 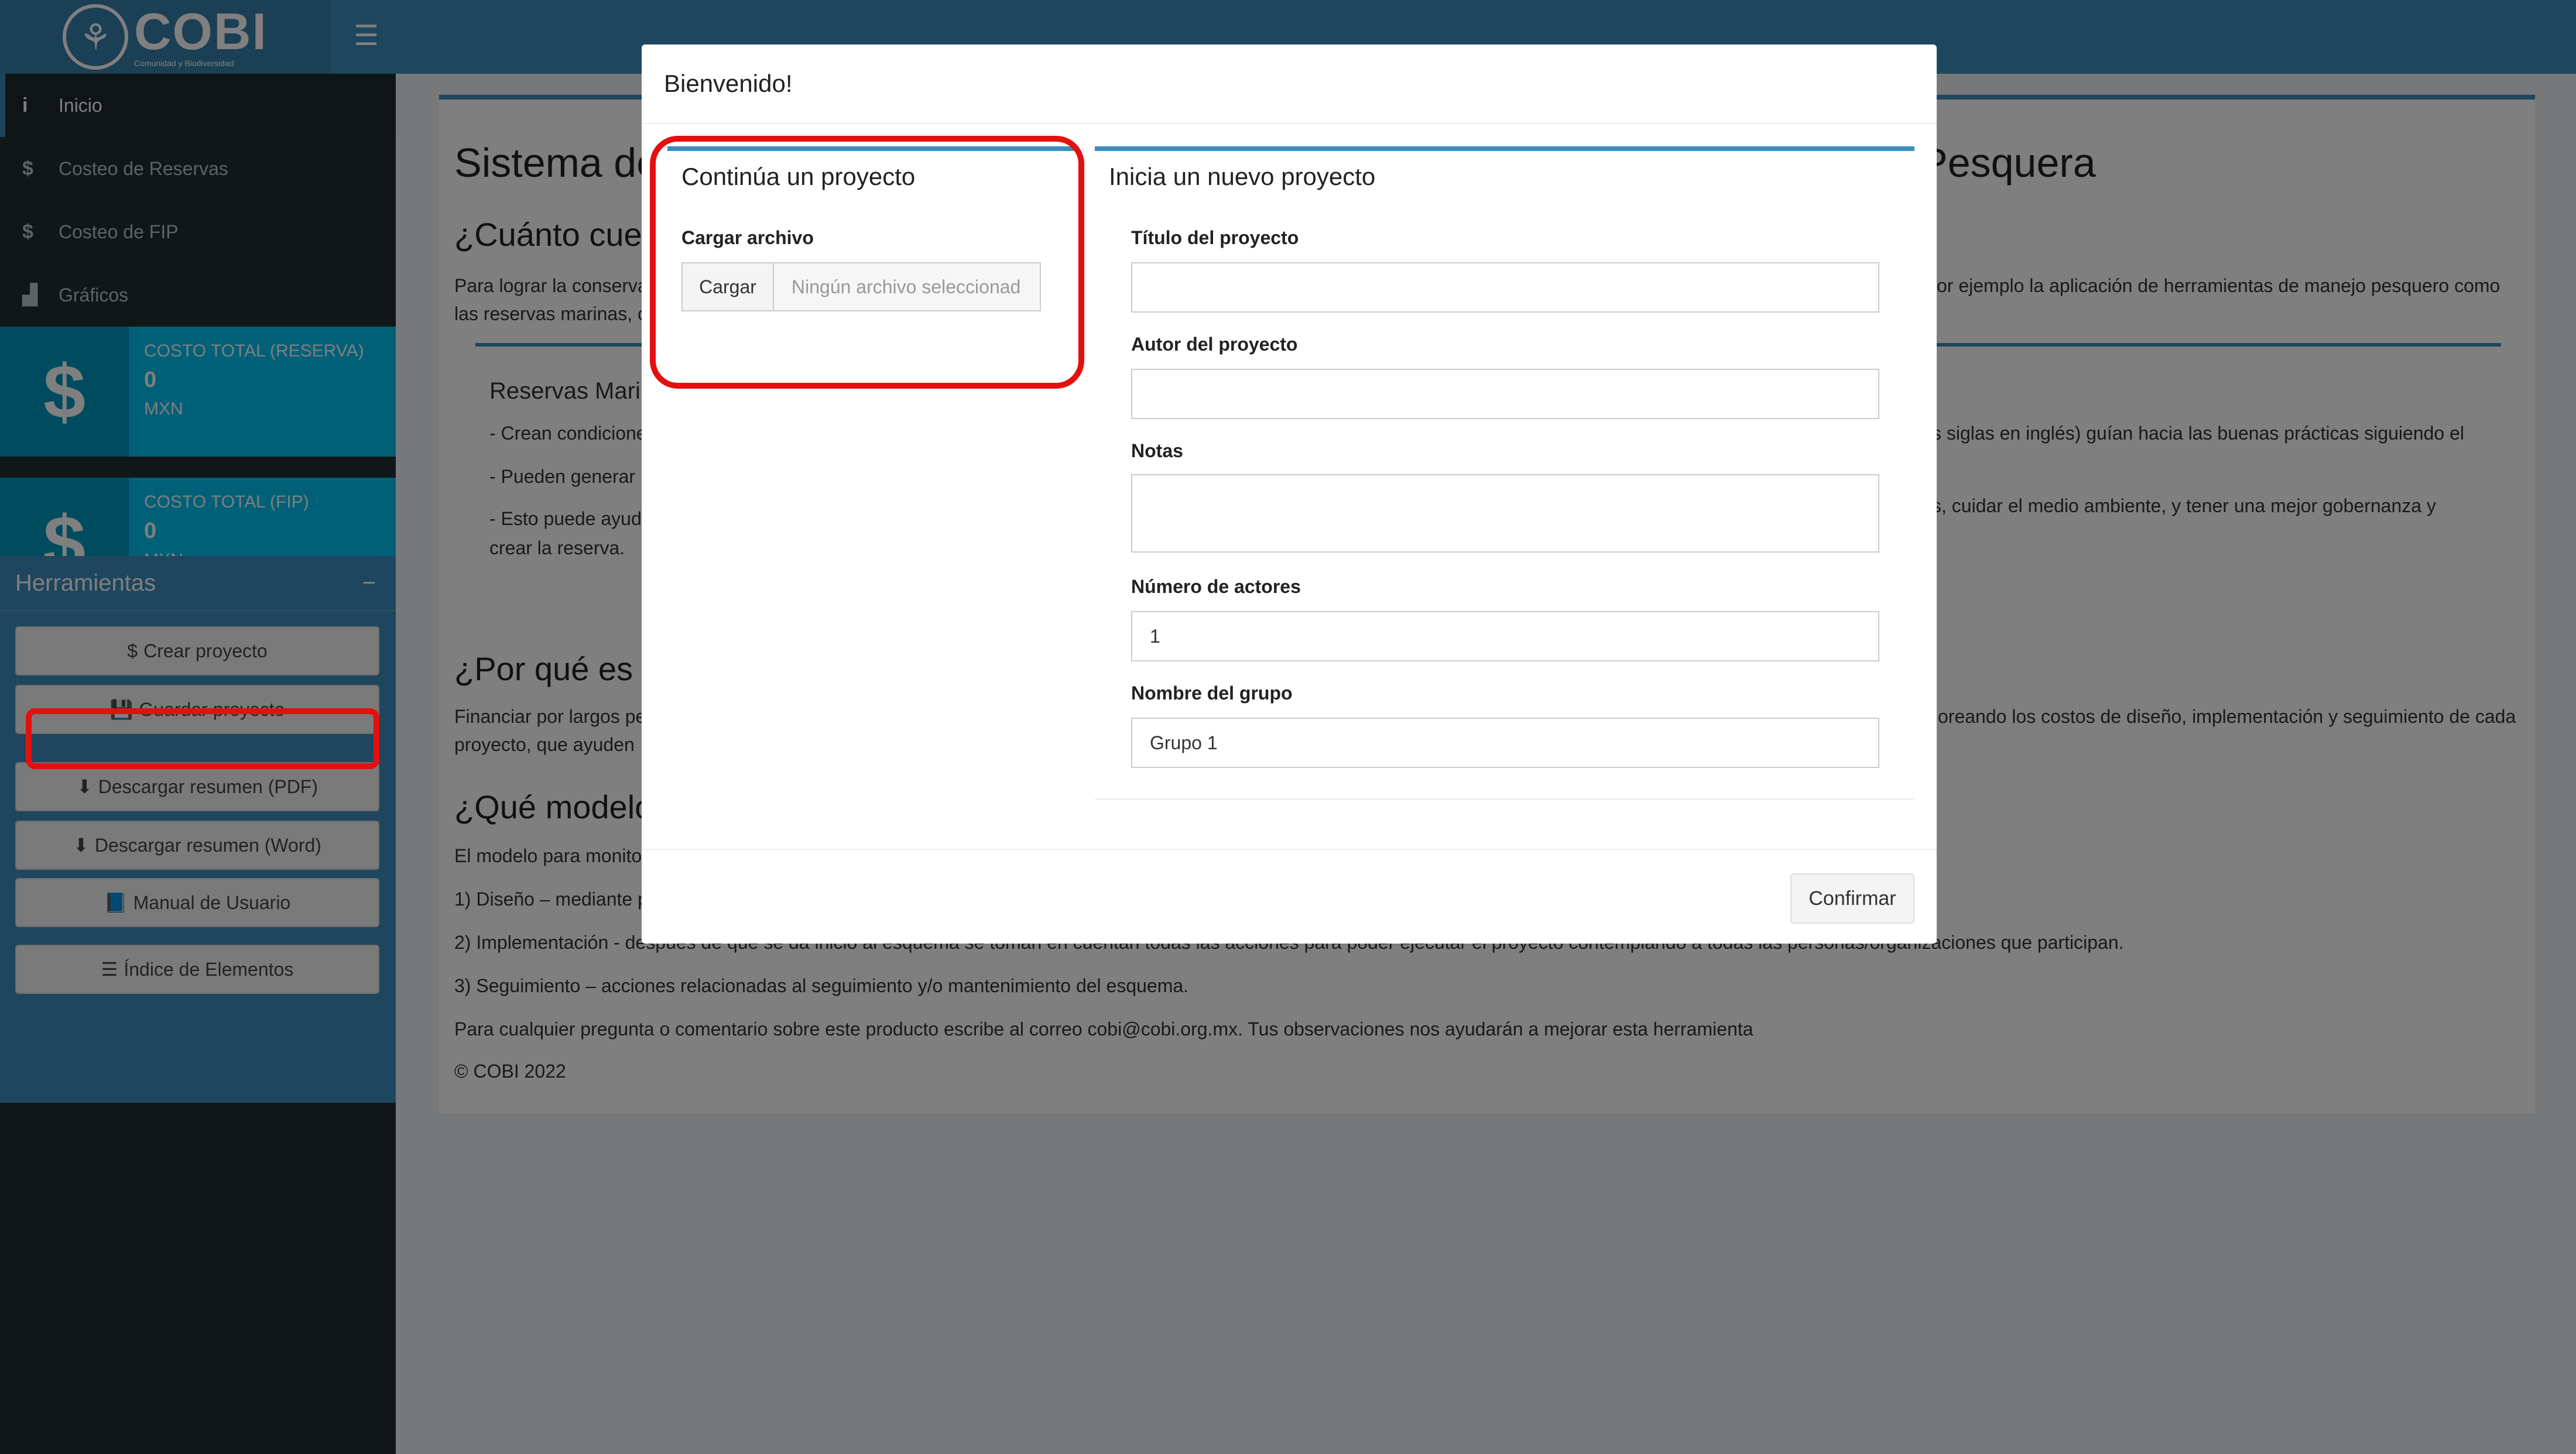 I want to click on modal-footer: Confirmar, so click(x=1289, y=897).